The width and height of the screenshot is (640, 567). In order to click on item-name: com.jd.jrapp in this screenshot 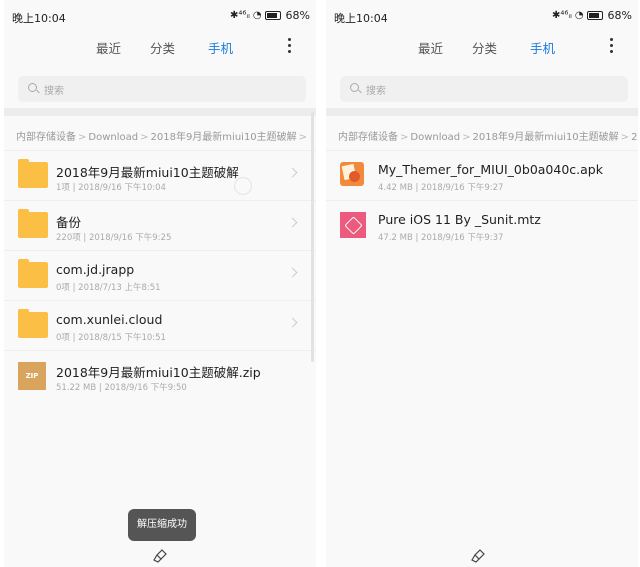, I will do `click(95, 269)`.